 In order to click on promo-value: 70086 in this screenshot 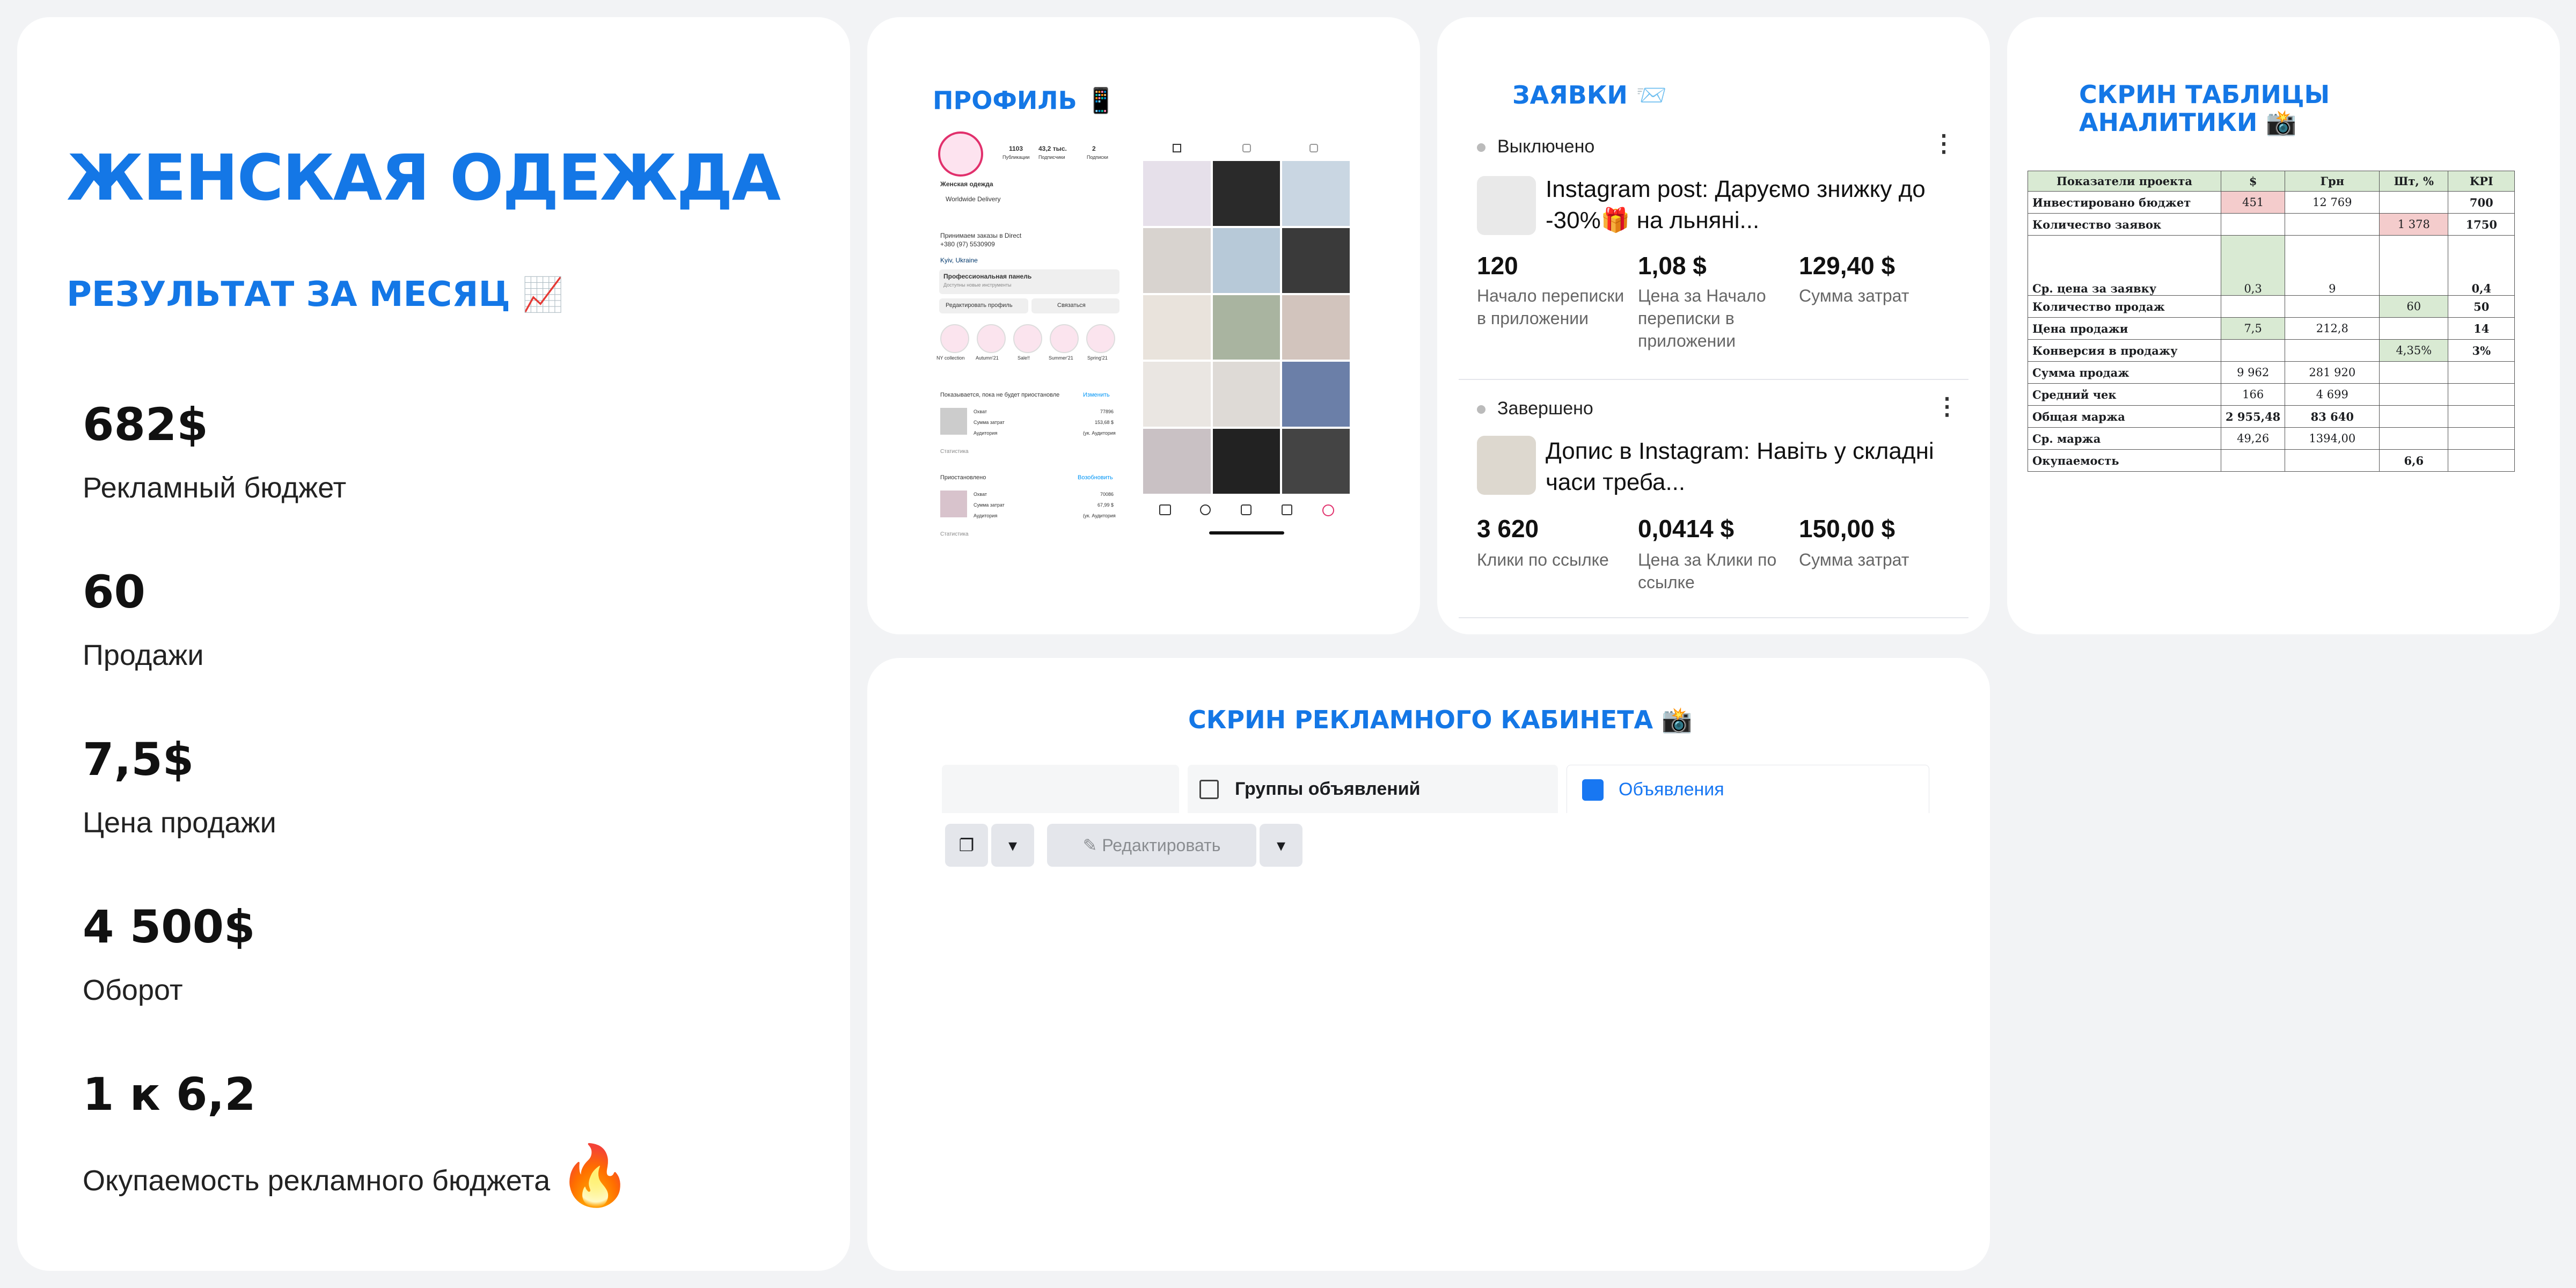, I will do `click(1107, 494)`.